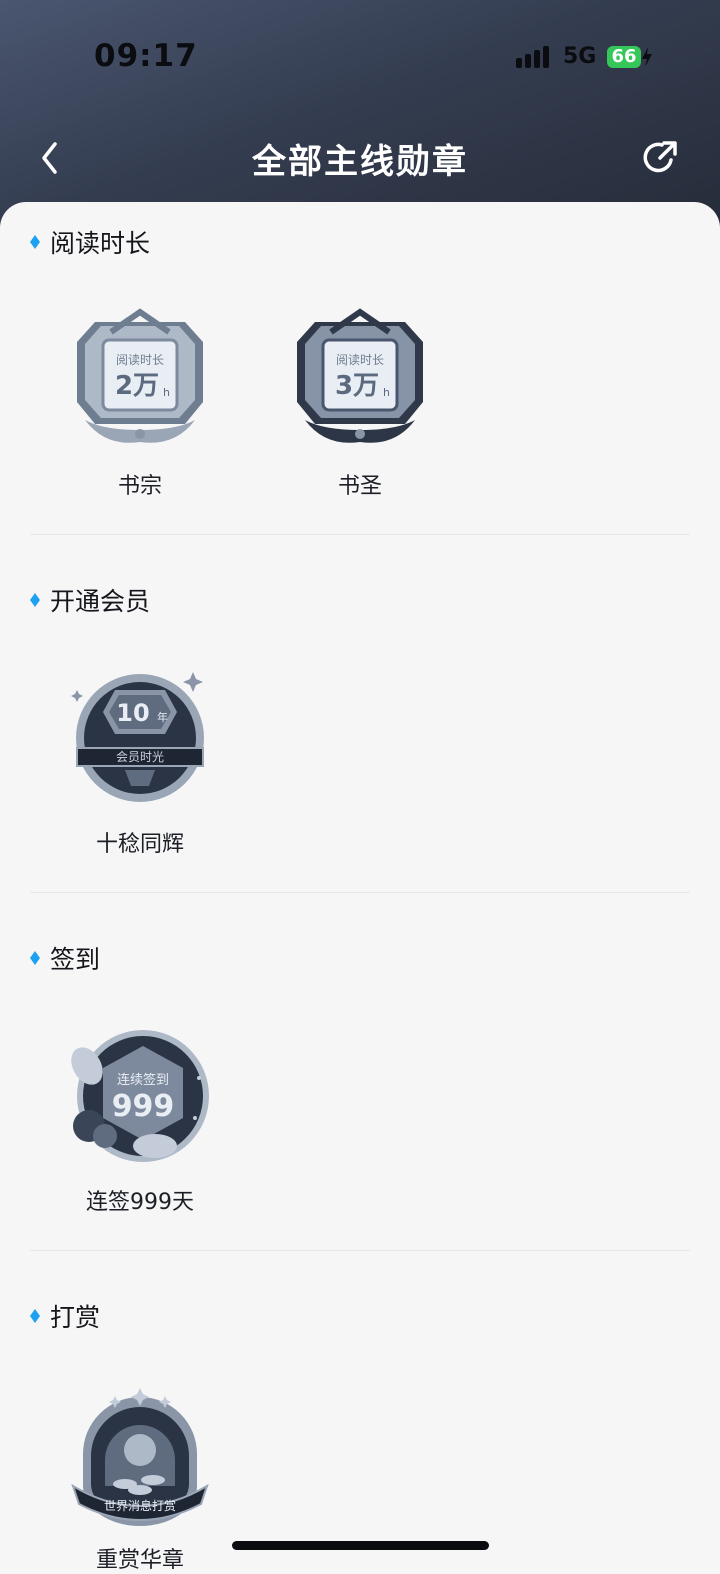  Describe the element at coordinates (100, 601) in the screenshot. I see `section-title: 开通会员` at that location.